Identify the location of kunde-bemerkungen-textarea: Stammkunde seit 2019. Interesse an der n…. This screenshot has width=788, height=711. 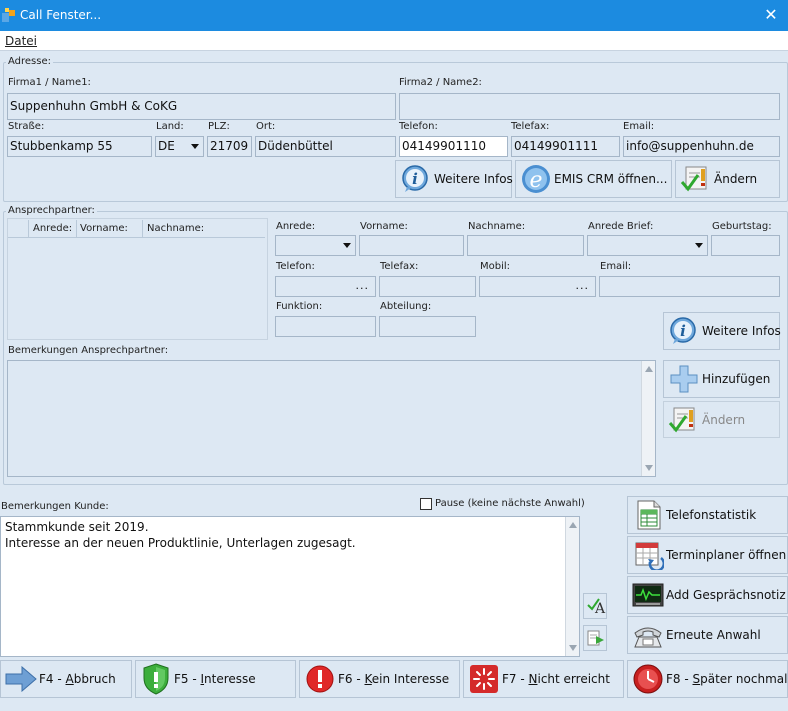
(290, 586).